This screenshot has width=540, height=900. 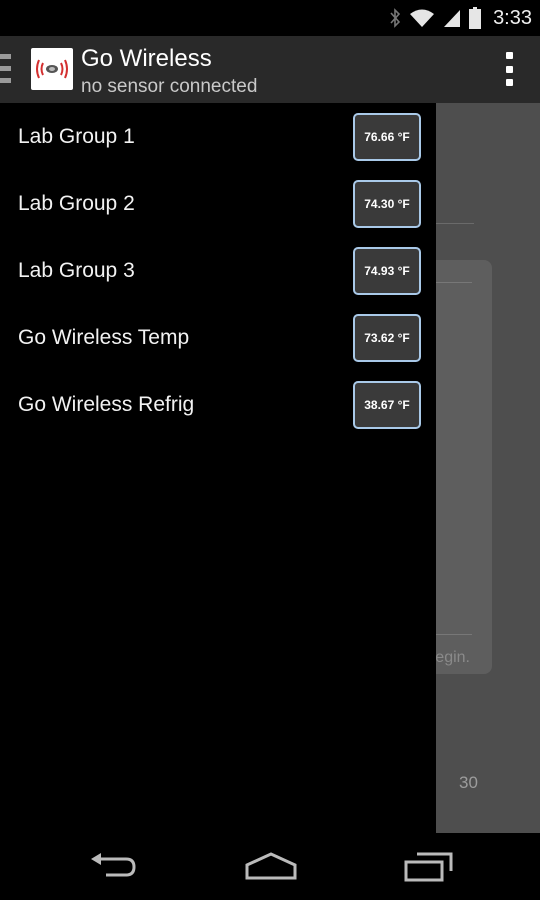 What do you see at coordinates (454, 282) in the screenshot?
I see `card-divider-top` at bounding box center [454, 282].